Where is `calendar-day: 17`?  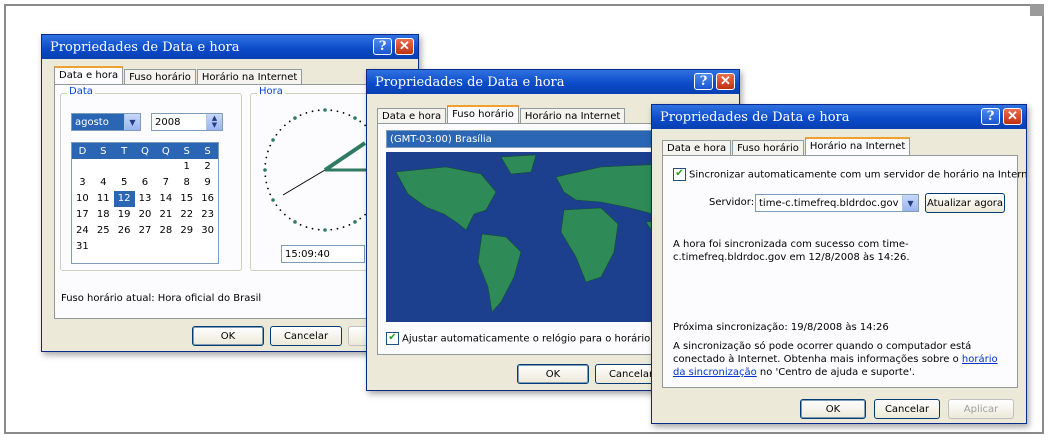
calendar-day: 17 is located at coordinates (82, 215).